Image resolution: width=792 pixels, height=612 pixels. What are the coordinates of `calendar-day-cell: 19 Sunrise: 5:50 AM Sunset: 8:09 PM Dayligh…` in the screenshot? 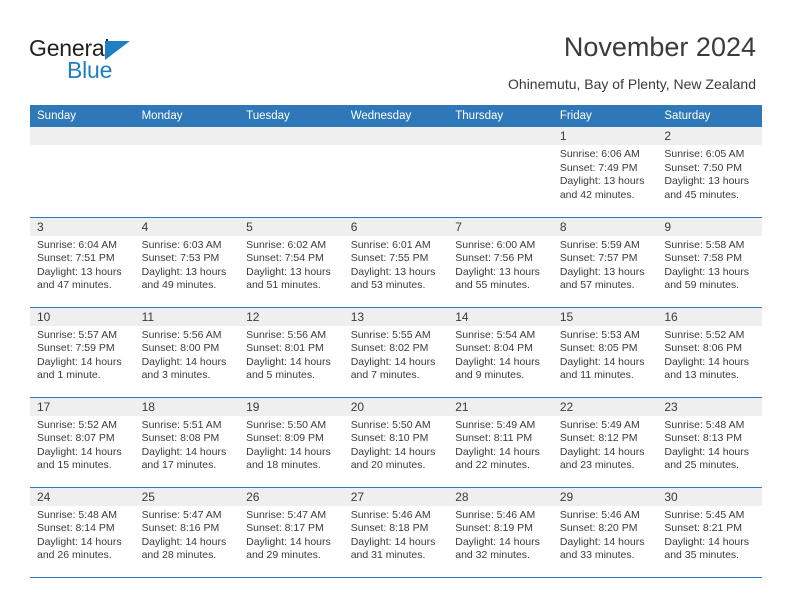 It's located at (291, 442).